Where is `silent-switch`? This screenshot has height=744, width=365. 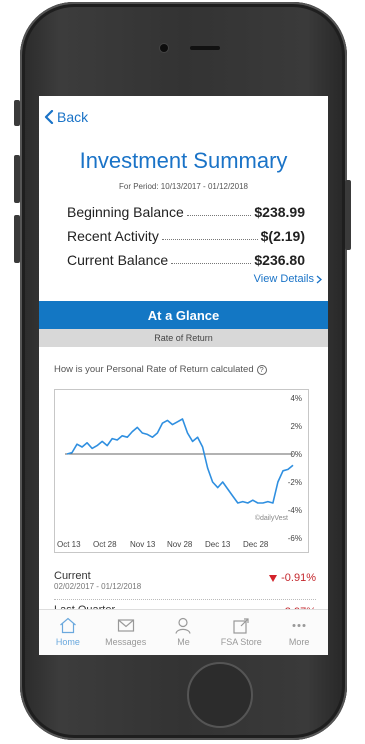
silent-switch is located at coordinates (17, 113).